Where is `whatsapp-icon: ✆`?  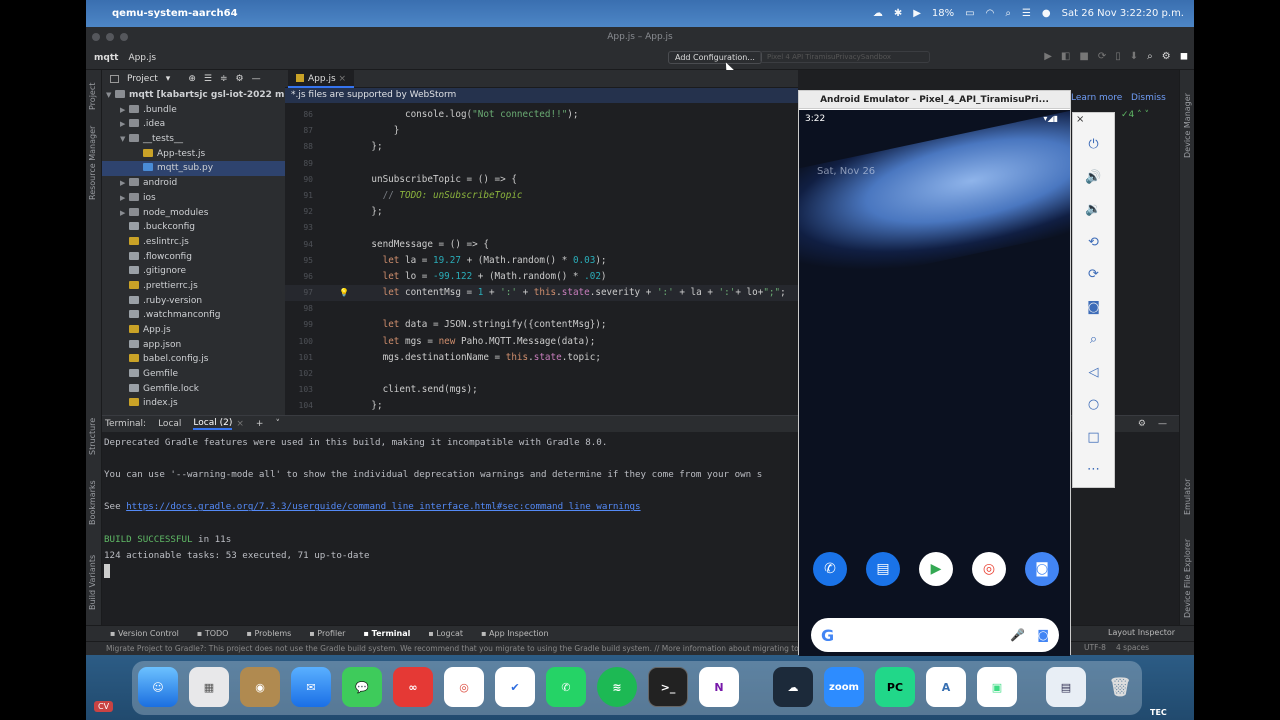 whatsapp-icon: ✆ is located at coordinates (566, 687).